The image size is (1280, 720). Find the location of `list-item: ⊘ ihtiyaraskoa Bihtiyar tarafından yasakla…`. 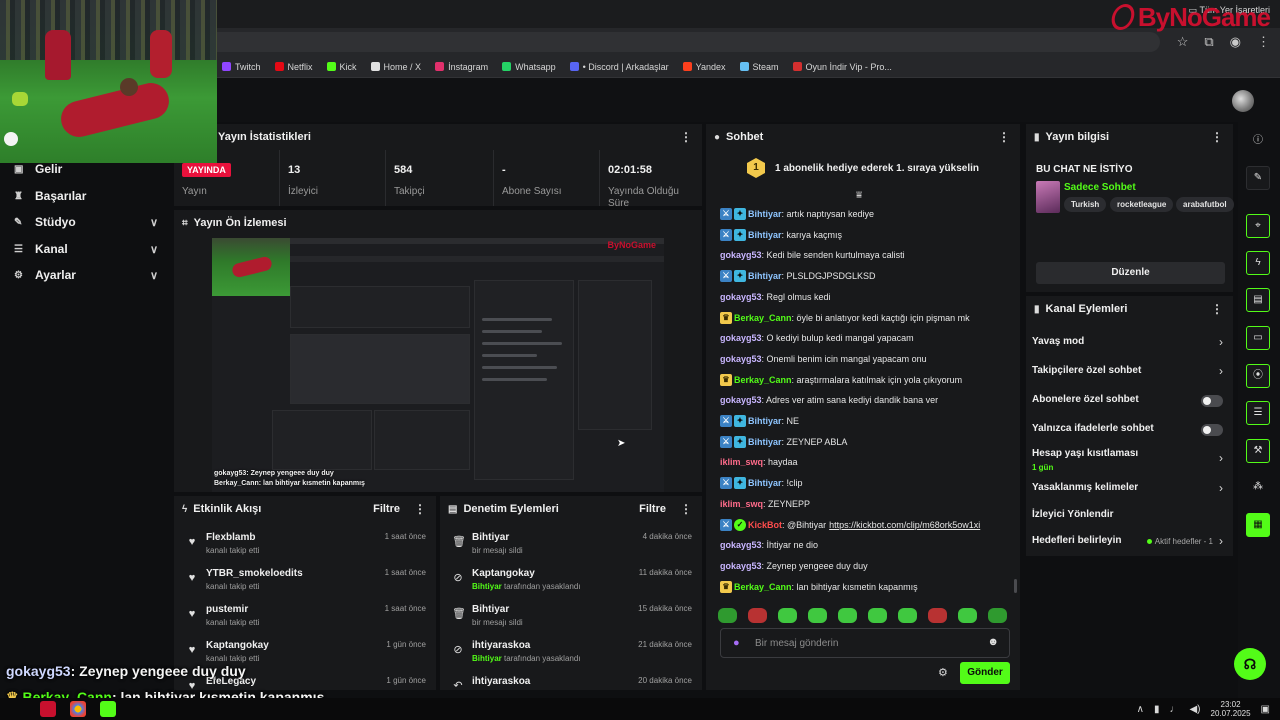

list-item: ⊘ ihtiyaraskoa Bihtiyar tarafından yasakla… is located at coordinates (571, 654).